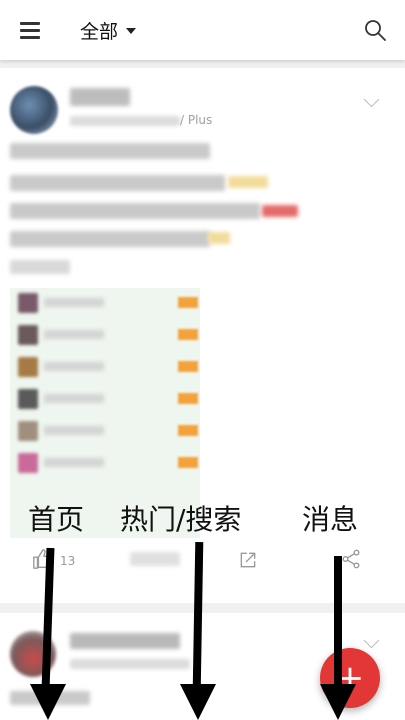 The width and height of the screenshot is (405, 720). I want to click on annotation-home: 首页, so click(56, 519).